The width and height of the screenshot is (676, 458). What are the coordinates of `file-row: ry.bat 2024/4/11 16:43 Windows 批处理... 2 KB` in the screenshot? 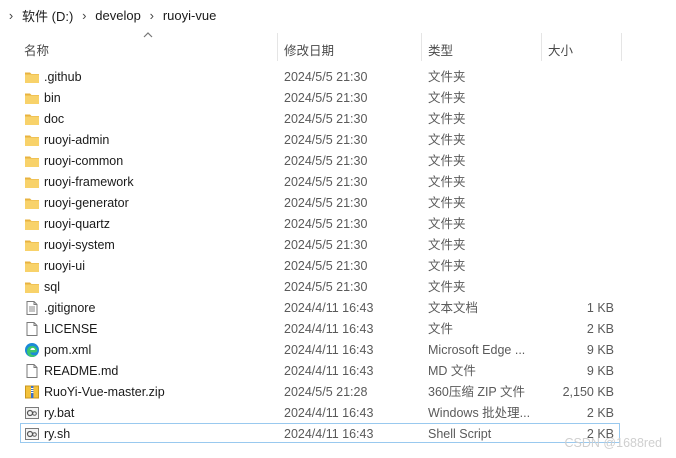 It's located at (338, 412).